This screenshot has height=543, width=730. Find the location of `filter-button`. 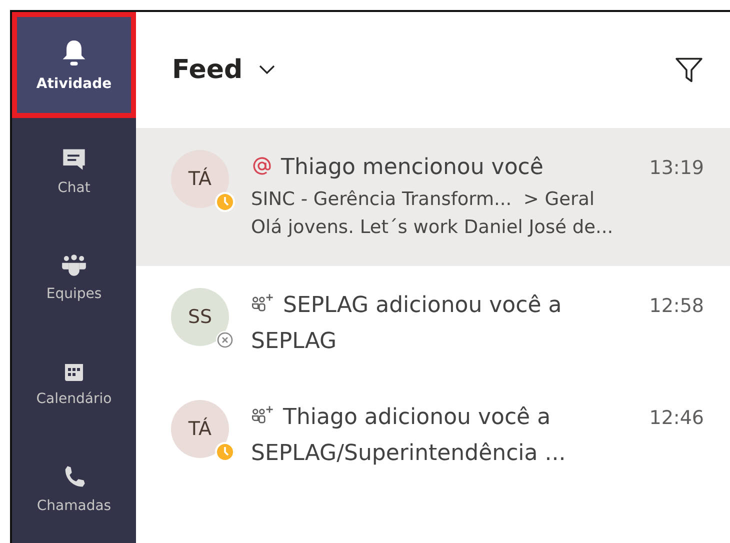

filter-button is located at coordinates (689, 70).